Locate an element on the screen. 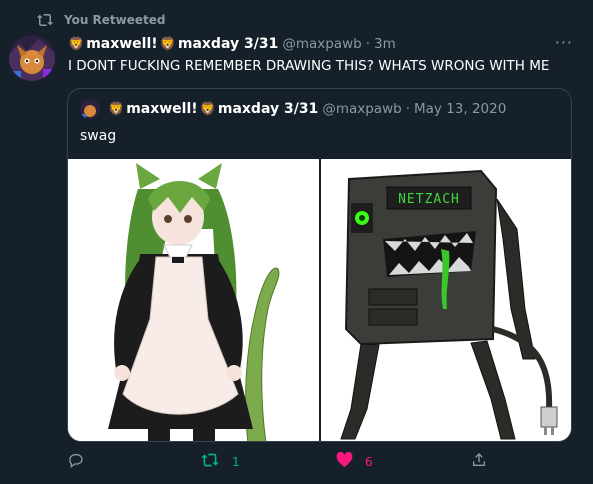 The width and height of the screenshot is (593, 484). quote-display-name: 🦁 maxwell! 🦁 maxday 3/31 is located at coordinates (213, 109).